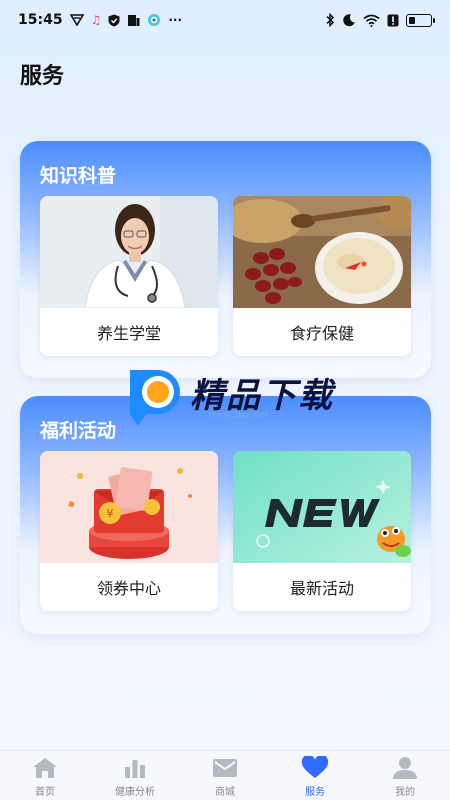 The image size is (450, 800). I want to click on watermark-sub: www.jpxz.net, so click(238, 415).